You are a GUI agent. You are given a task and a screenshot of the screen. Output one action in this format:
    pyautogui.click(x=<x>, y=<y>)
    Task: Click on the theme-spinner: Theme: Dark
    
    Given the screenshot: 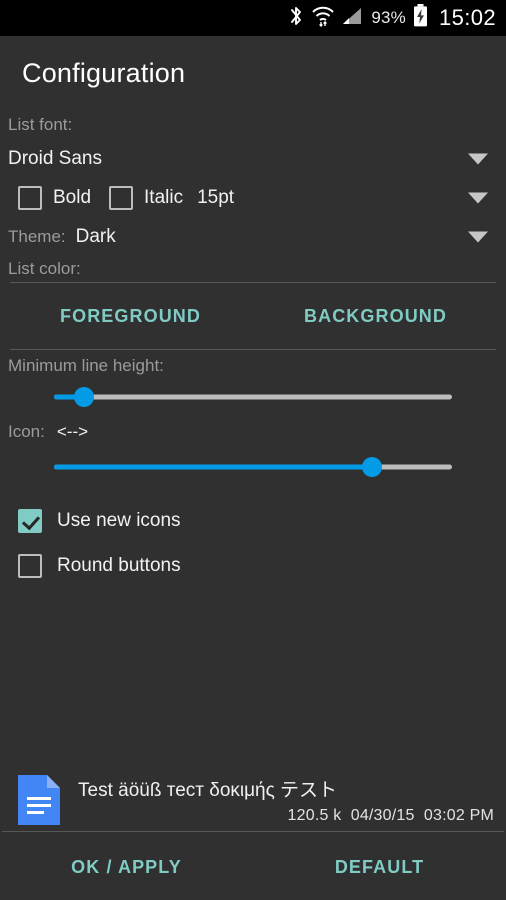 What is the action you would take?
    pyautogui.click(x=253, y=237)
    